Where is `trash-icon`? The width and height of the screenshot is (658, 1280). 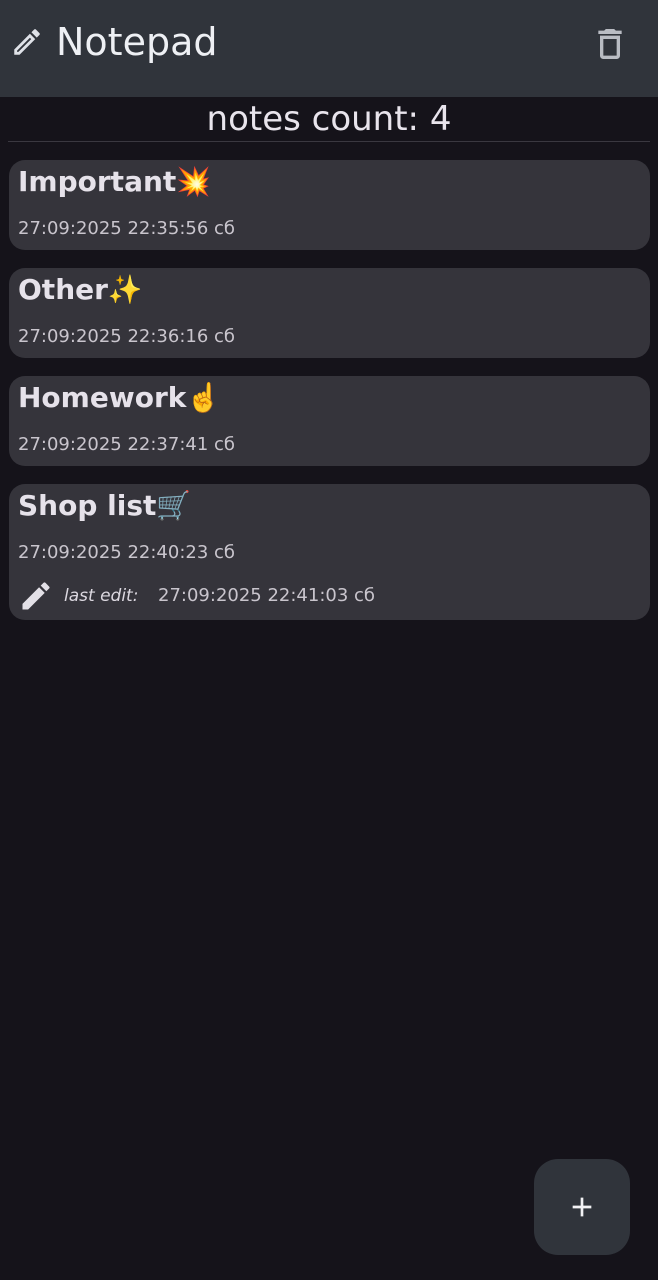 trash-icon is located at coordinates (610, 44).